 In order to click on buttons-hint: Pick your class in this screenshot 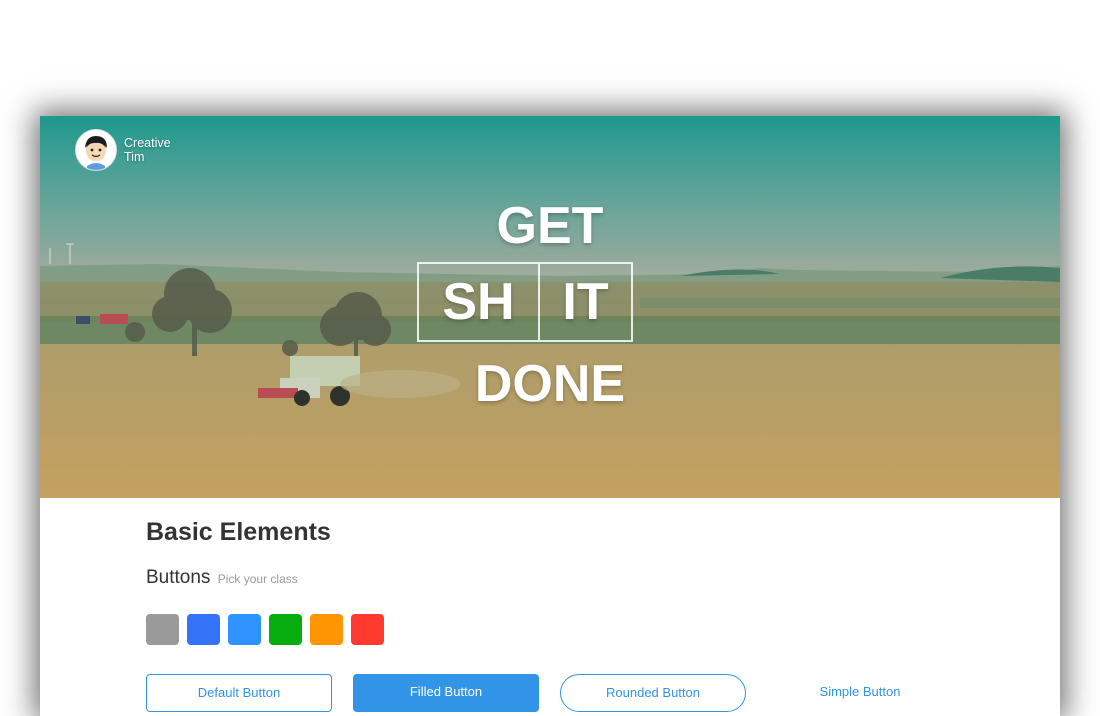, I will do `click(257, 579)`.